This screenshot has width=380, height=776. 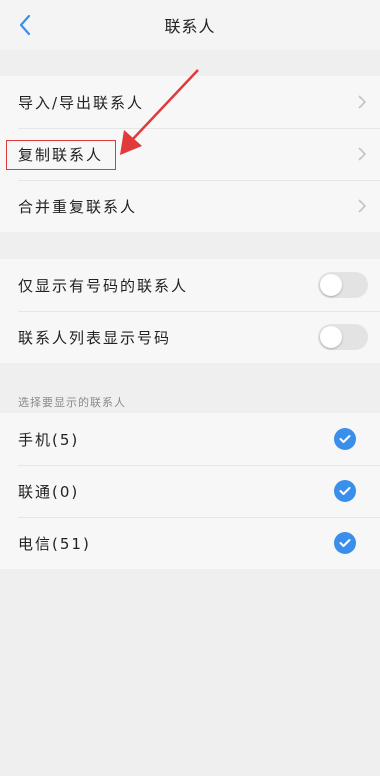 I want to click on show-number-toggle, so click(x=343, y=337).